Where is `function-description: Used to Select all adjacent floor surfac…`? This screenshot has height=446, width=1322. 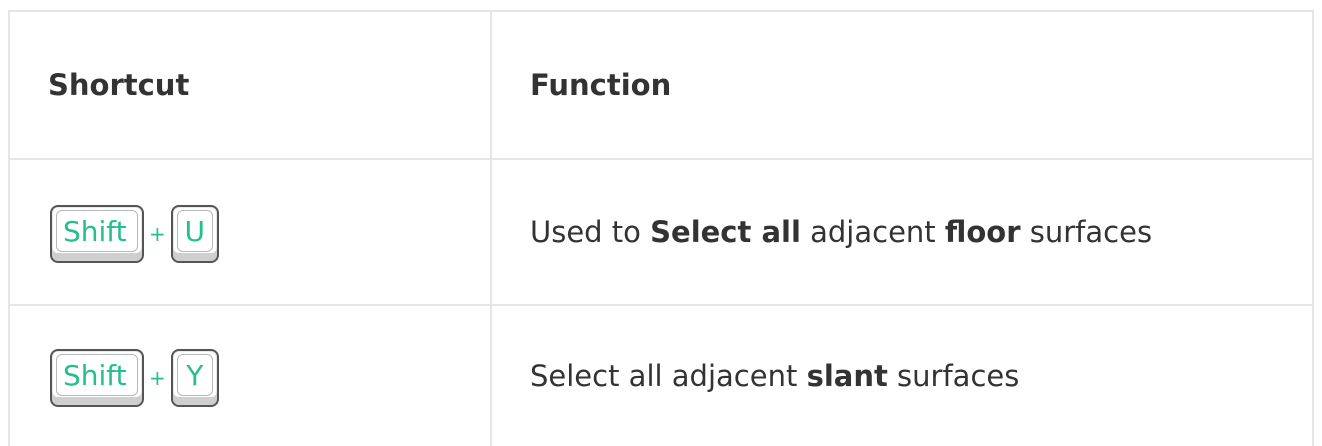 function-description: Used to Select all adjacent floor surfac… is located at coordinates (841, 232).